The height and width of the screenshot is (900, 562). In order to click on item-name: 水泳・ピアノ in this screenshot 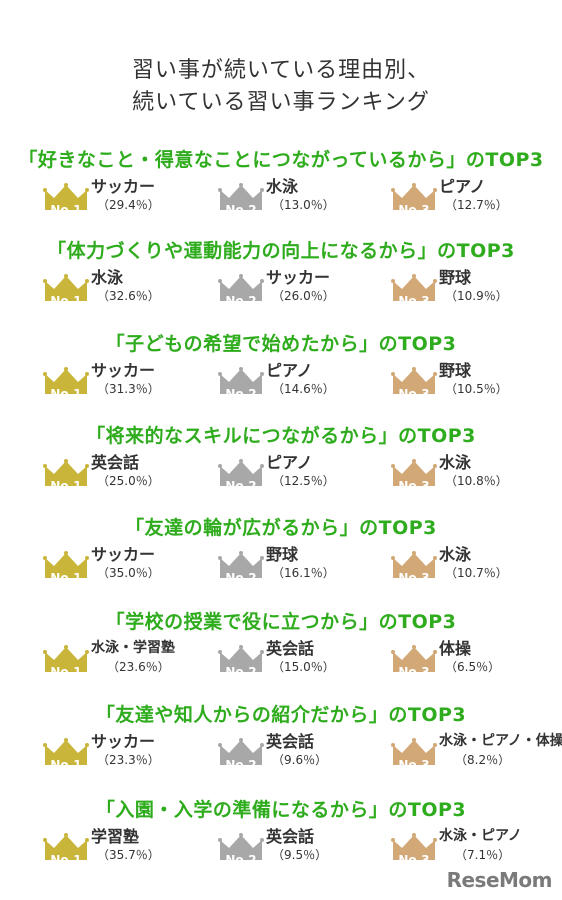, I will do `click(480, 836)`.